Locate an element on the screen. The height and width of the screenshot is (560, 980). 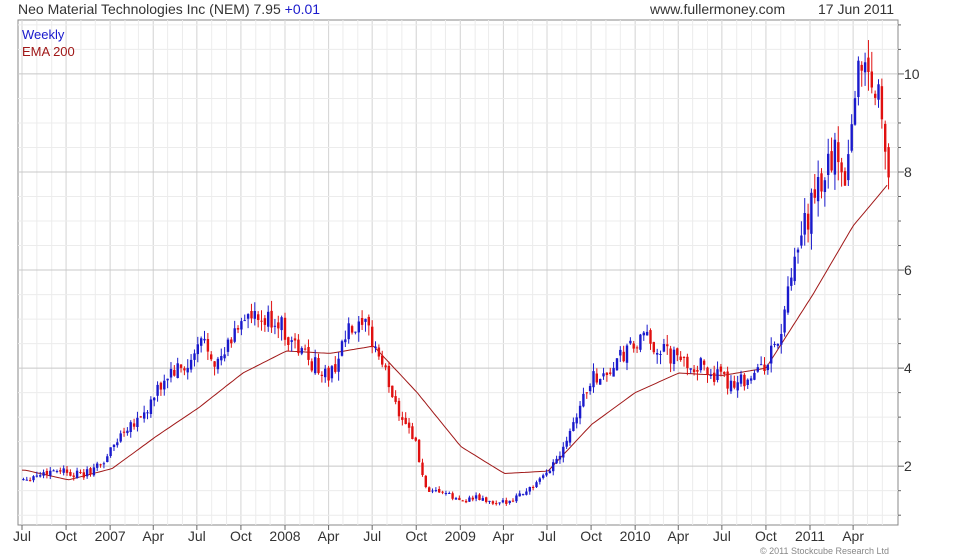
x-tick-label: 2011 is located at coordinates (810, 536).